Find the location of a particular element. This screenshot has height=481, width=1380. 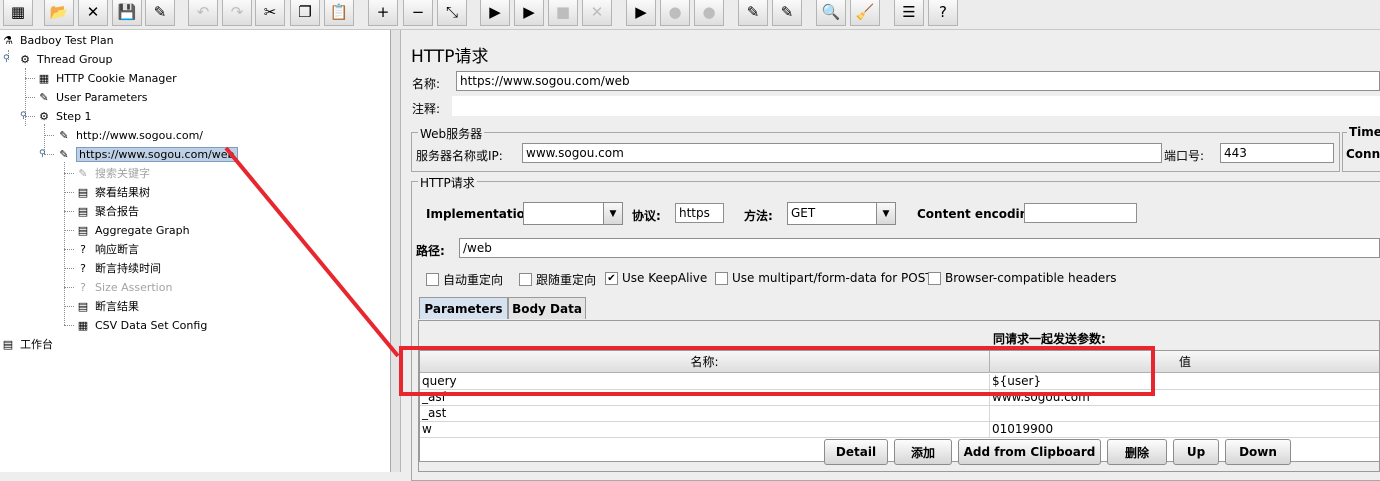

parameters-caption: 同请求一起发送参数: is located at coordinates (1049, 339).